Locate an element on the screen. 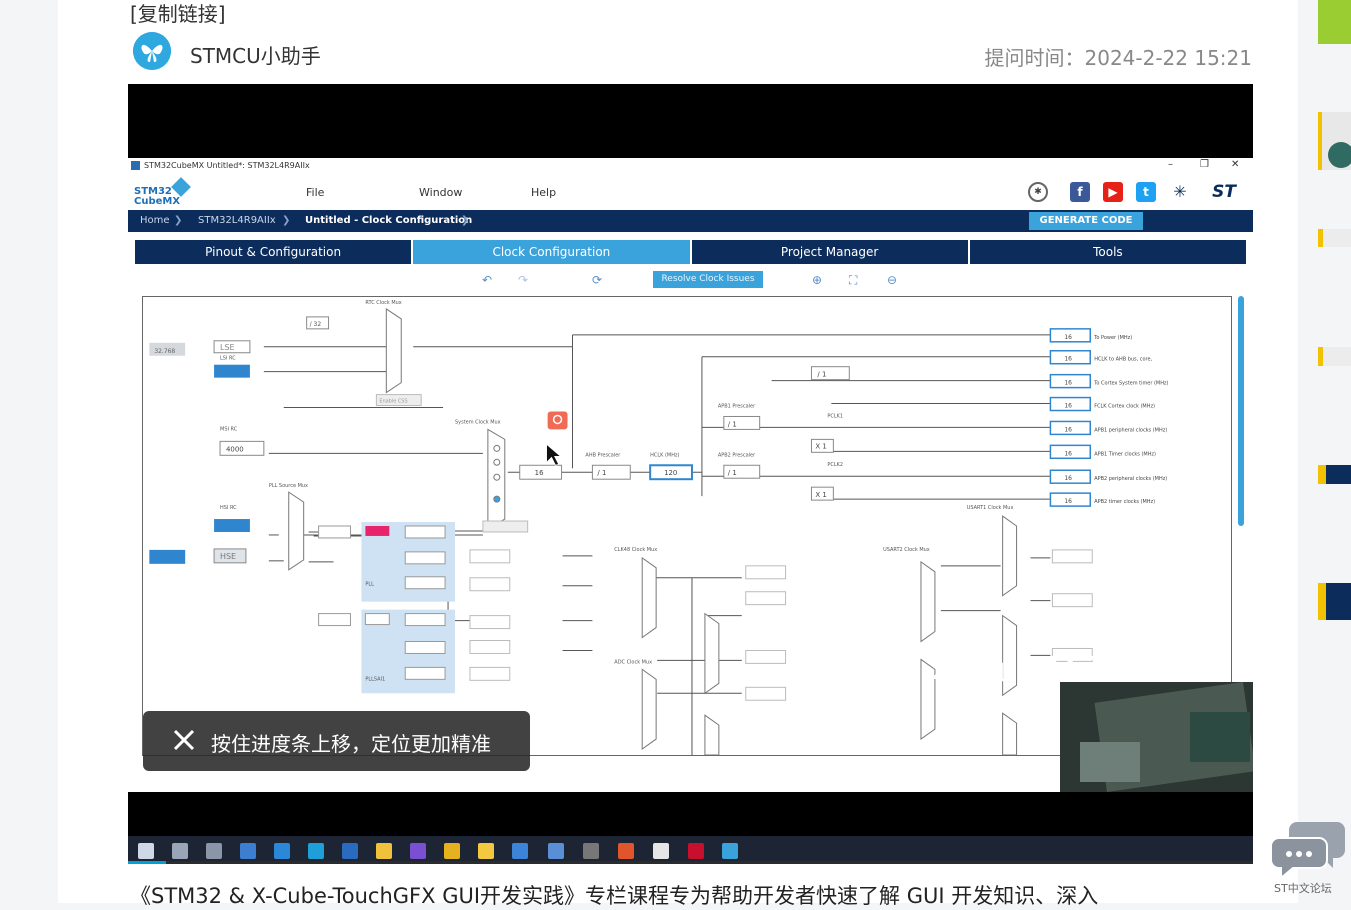 The width and height of the screenshot is (1351, 910). pdf-icon is located at coordinates (696, 851).